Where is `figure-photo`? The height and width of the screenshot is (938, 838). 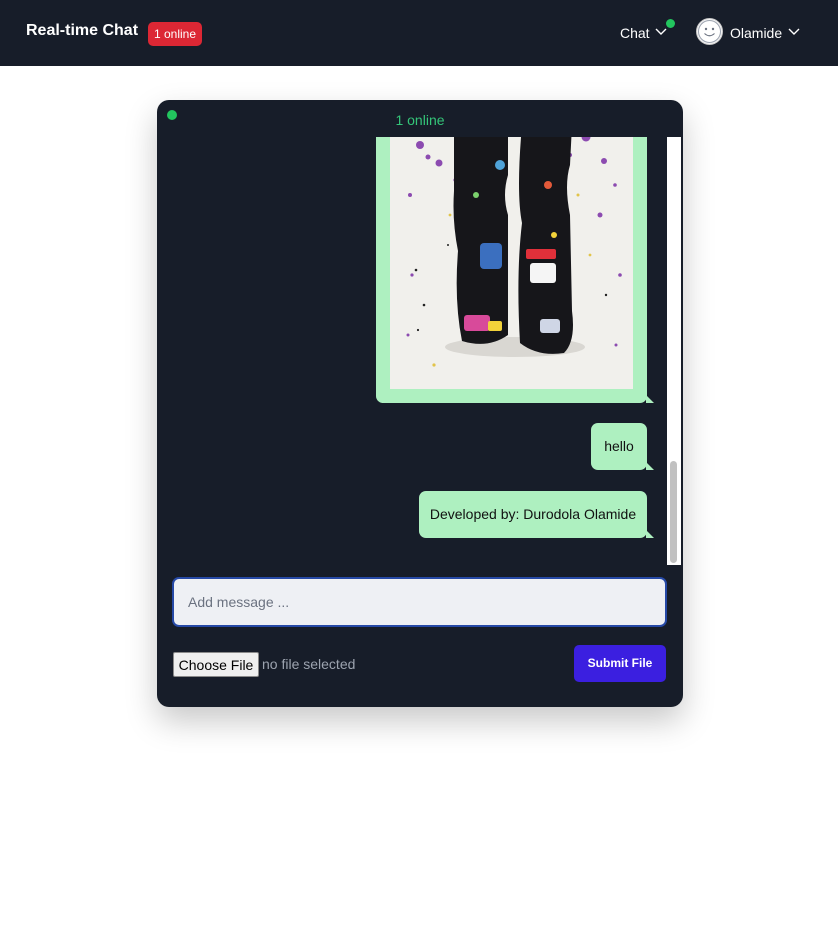
figure-photo is located at coordinates (511, 263).